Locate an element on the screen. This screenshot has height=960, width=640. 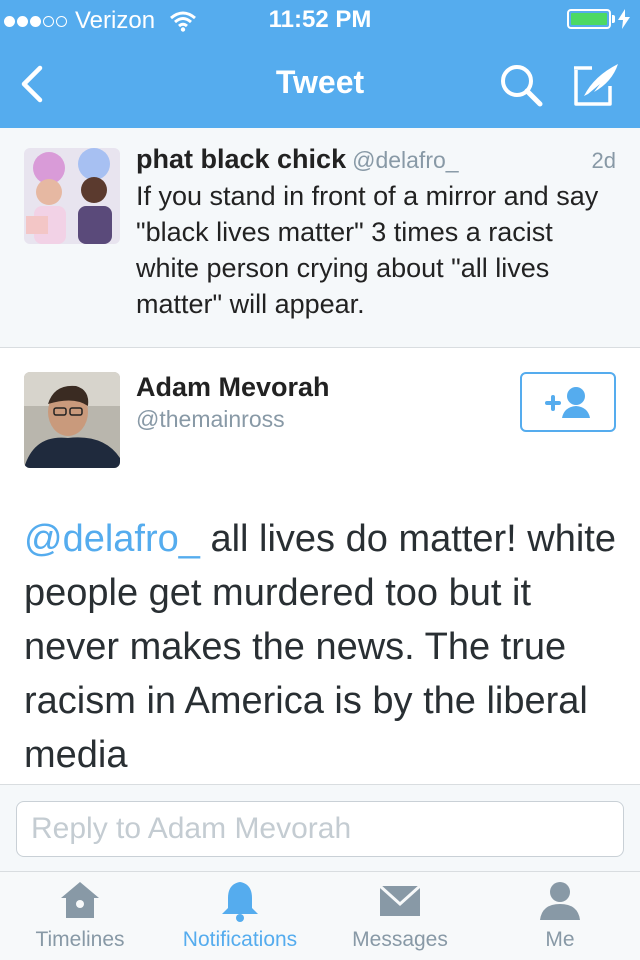
status-time: 11:52 PM is located at coordinates (320, 19).